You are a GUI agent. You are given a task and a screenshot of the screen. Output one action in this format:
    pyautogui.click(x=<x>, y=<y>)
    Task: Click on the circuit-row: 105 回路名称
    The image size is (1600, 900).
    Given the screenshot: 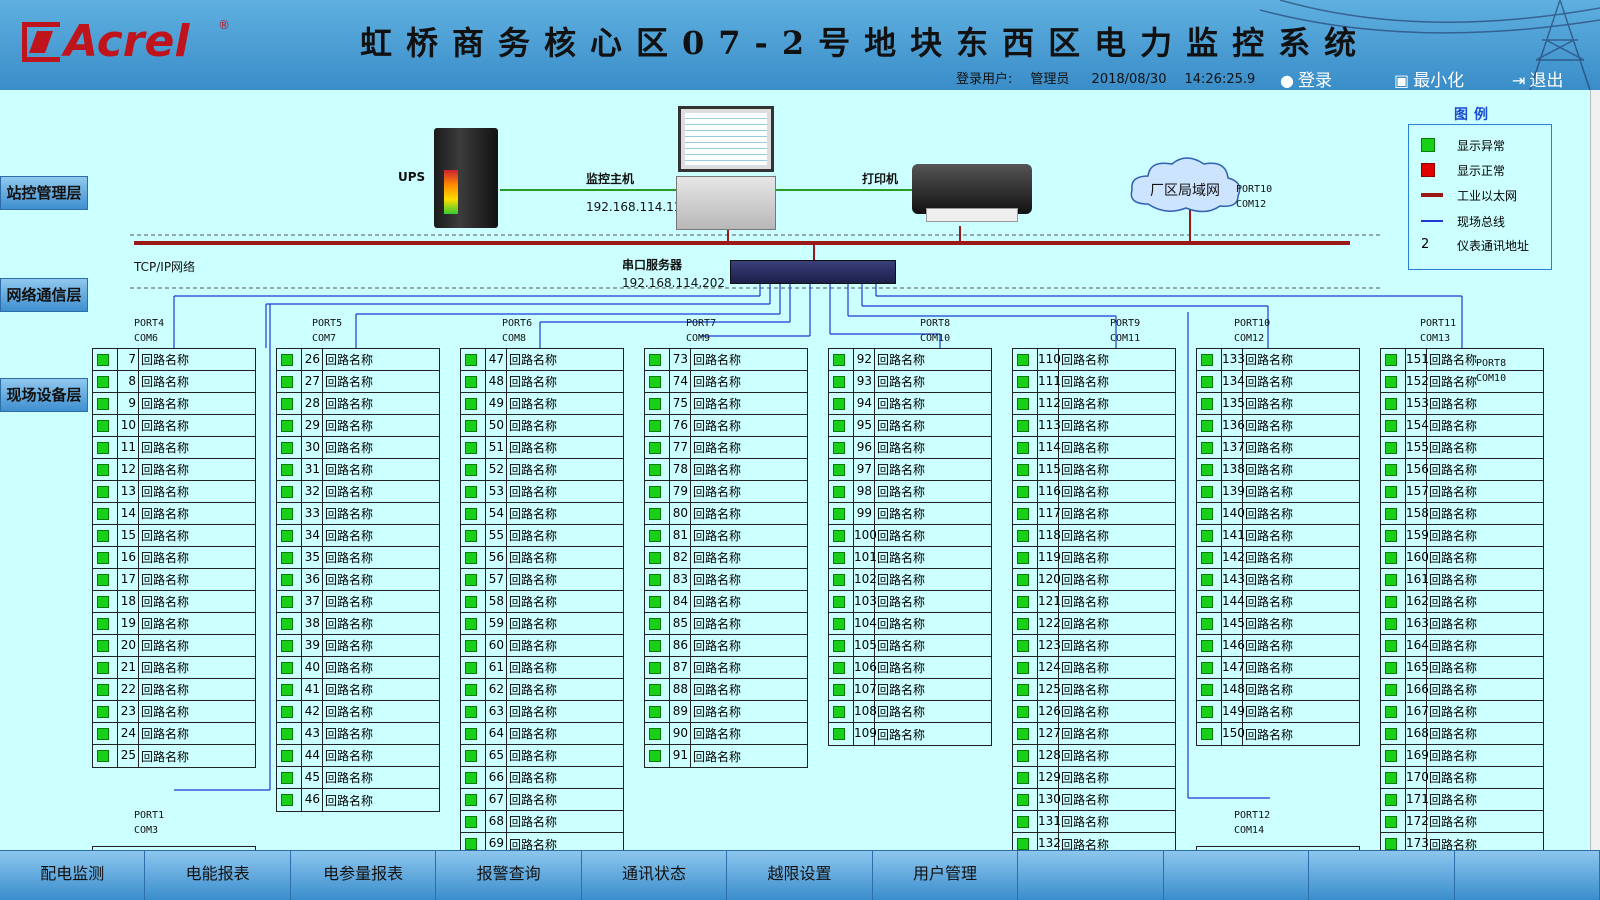 What is the action you would take?
    pyautogui.click(x=910, y=645)
    